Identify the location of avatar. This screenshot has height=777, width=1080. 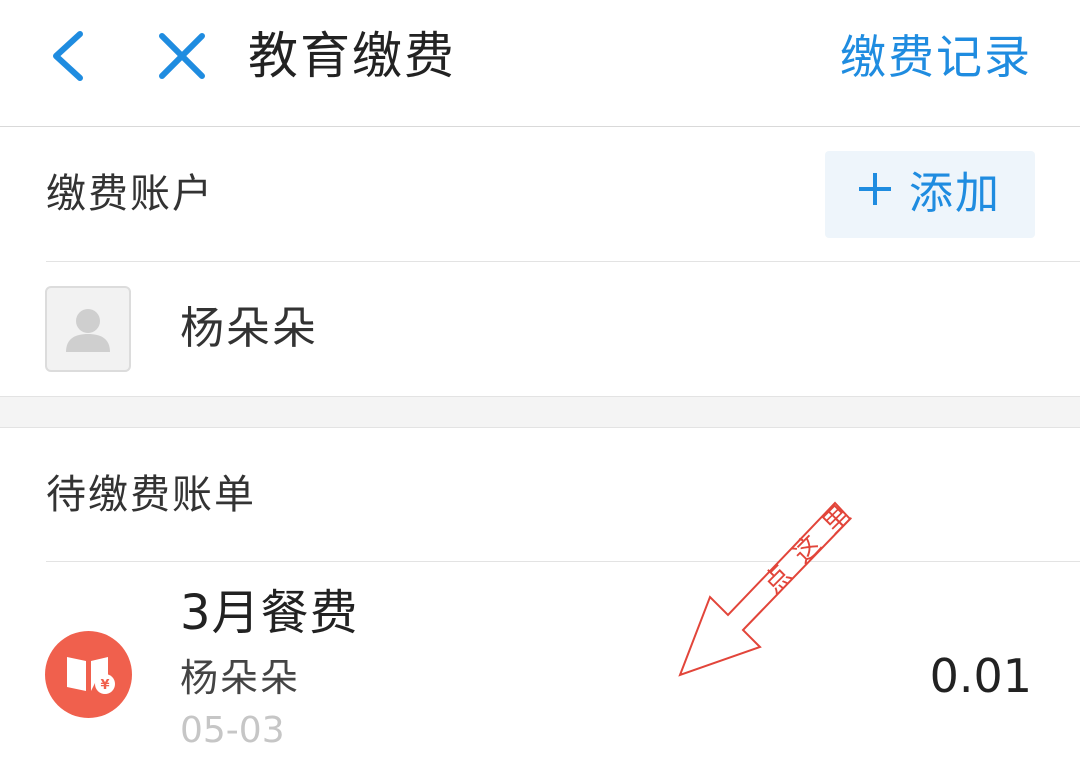
(88, 329).